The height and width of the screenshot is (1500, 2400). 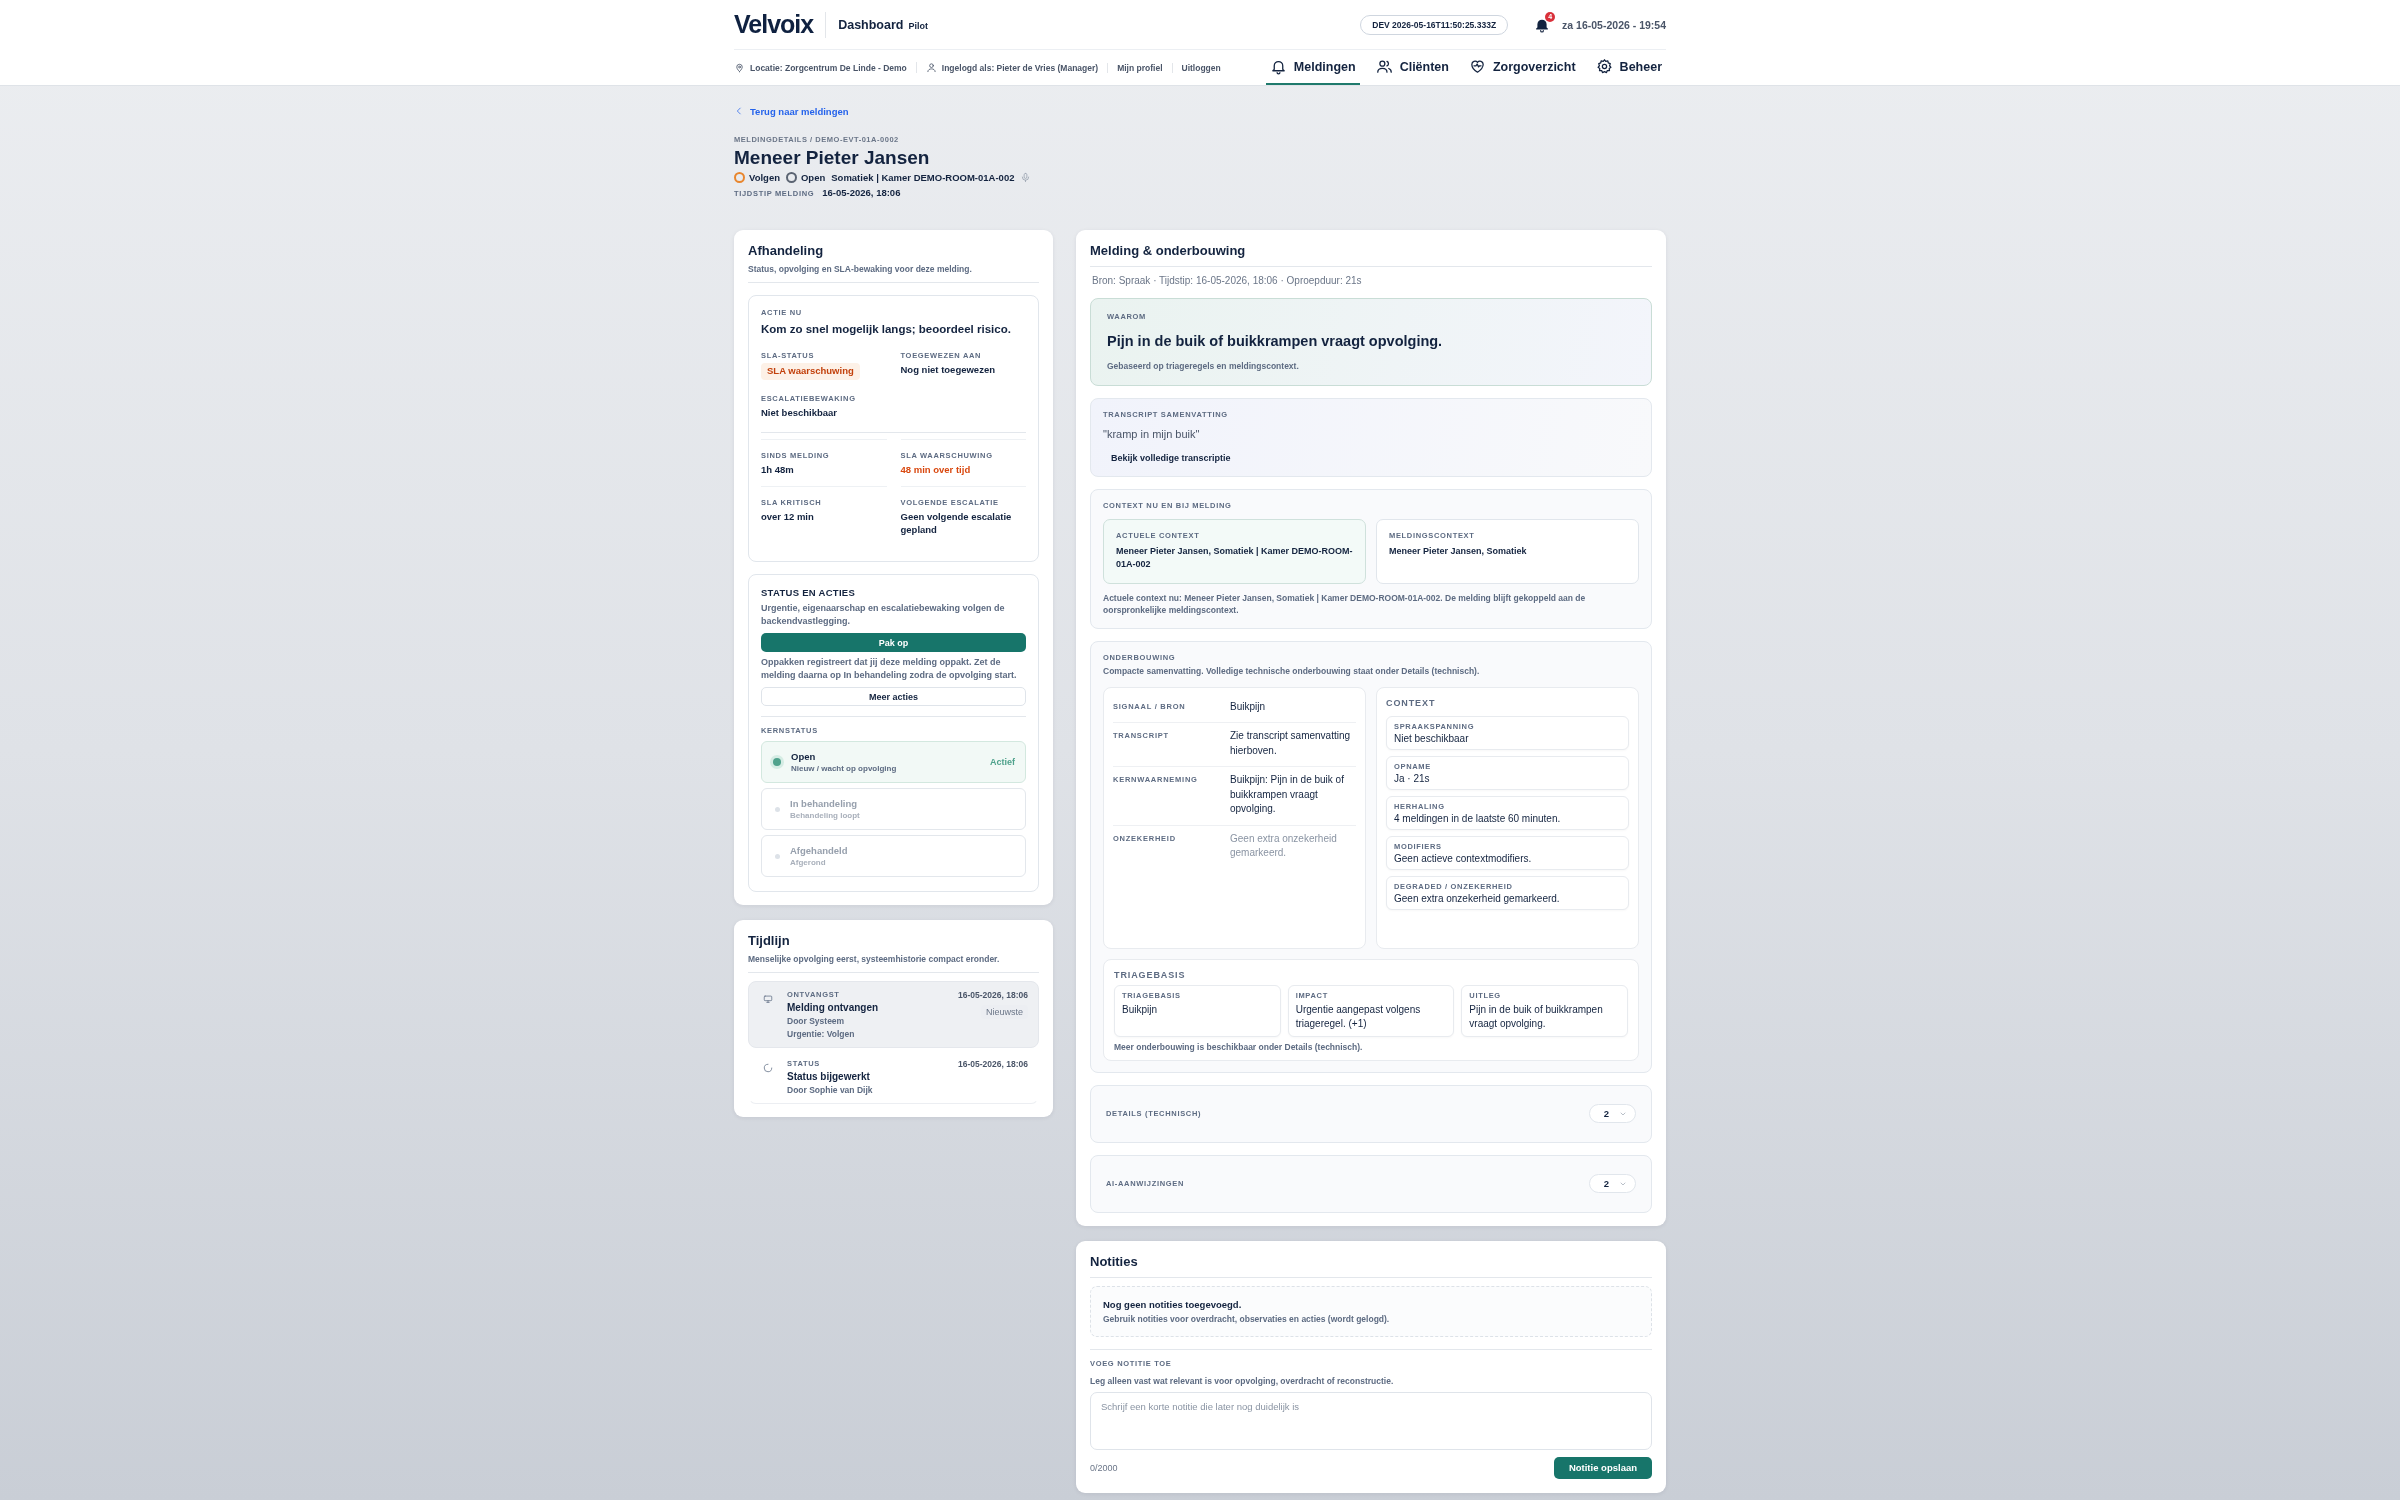 What do you see at coordinates (936, 470) in the screenshot?
I see `field-value: 48 min over tijd` at bounding box center [936, 470].